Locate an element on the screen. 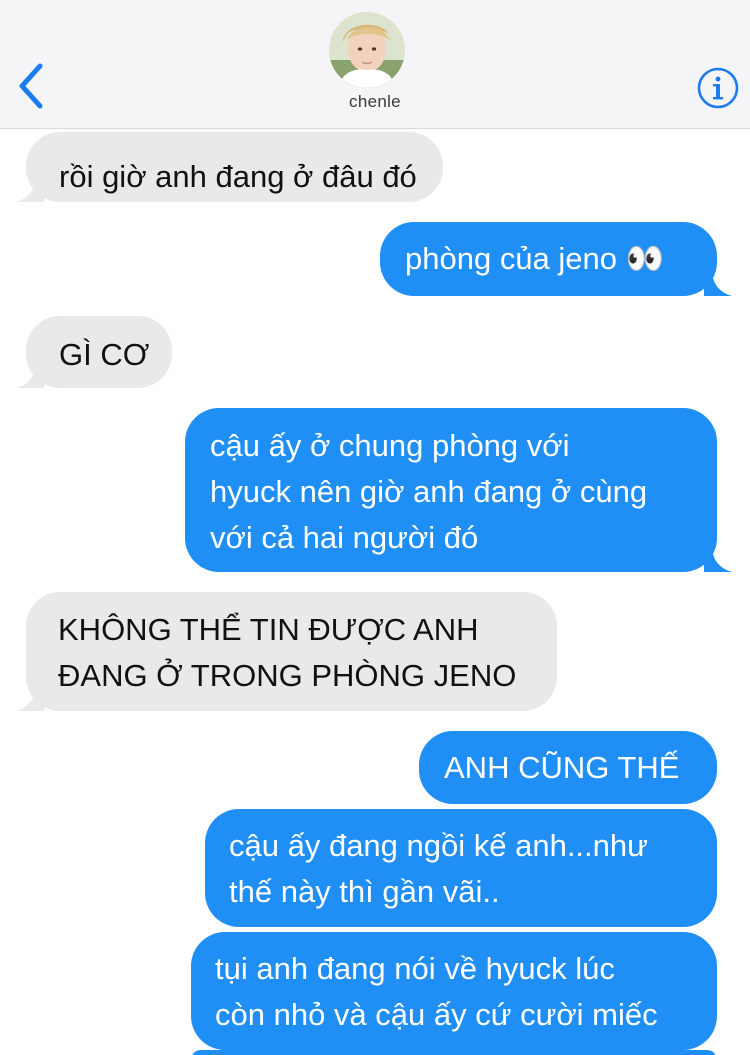 The height and width of the screenshot is (1055, 750). message-line: ĐANG Ở TRONG PHÒNG JENO is located at coordinates (287, 675).